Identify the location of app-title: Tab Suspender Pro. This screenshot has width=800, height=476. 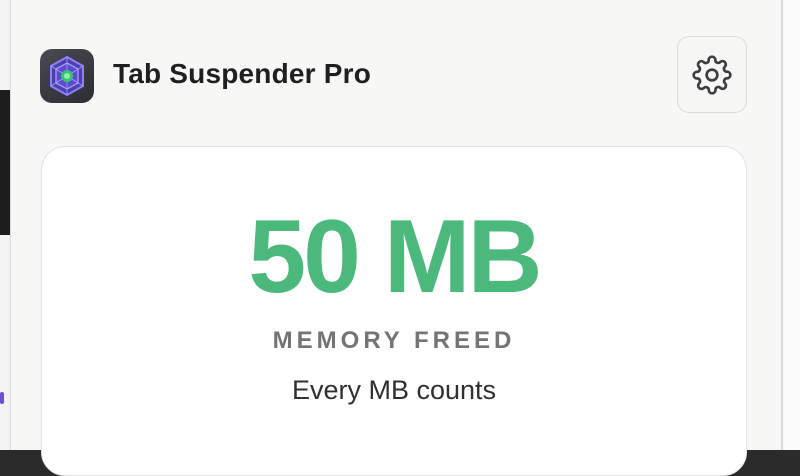
(242, 73).